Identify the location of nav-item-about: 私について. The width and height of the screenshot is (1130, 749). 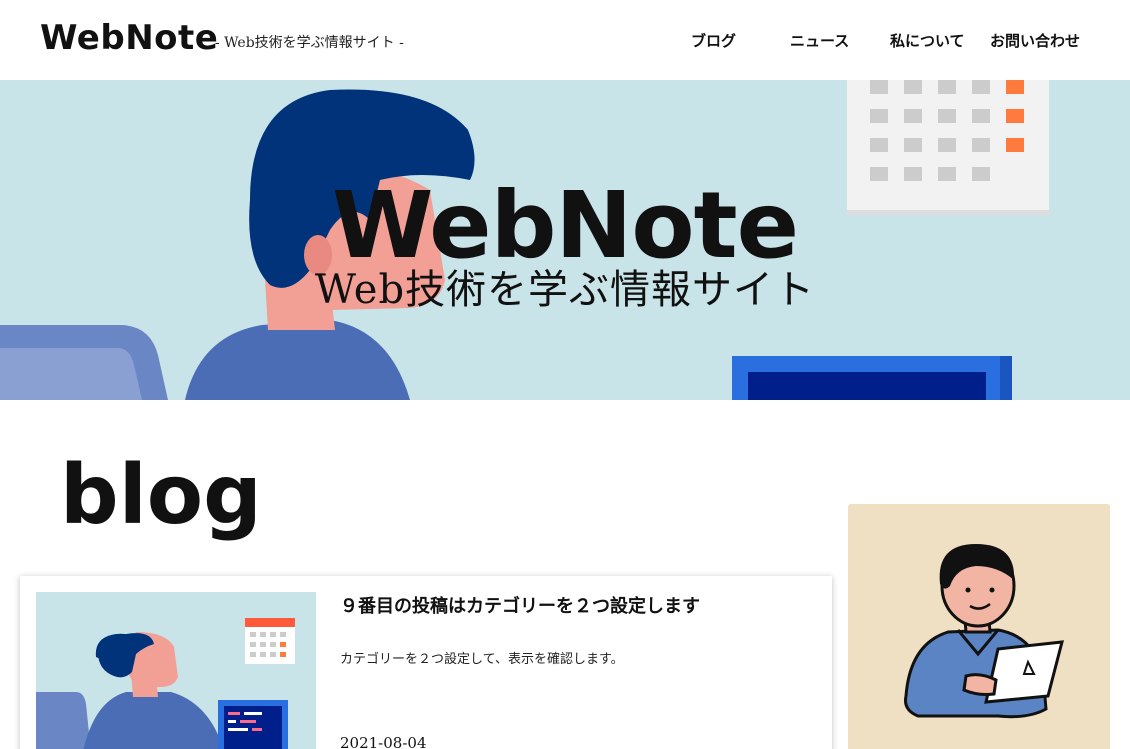
(927, 40).